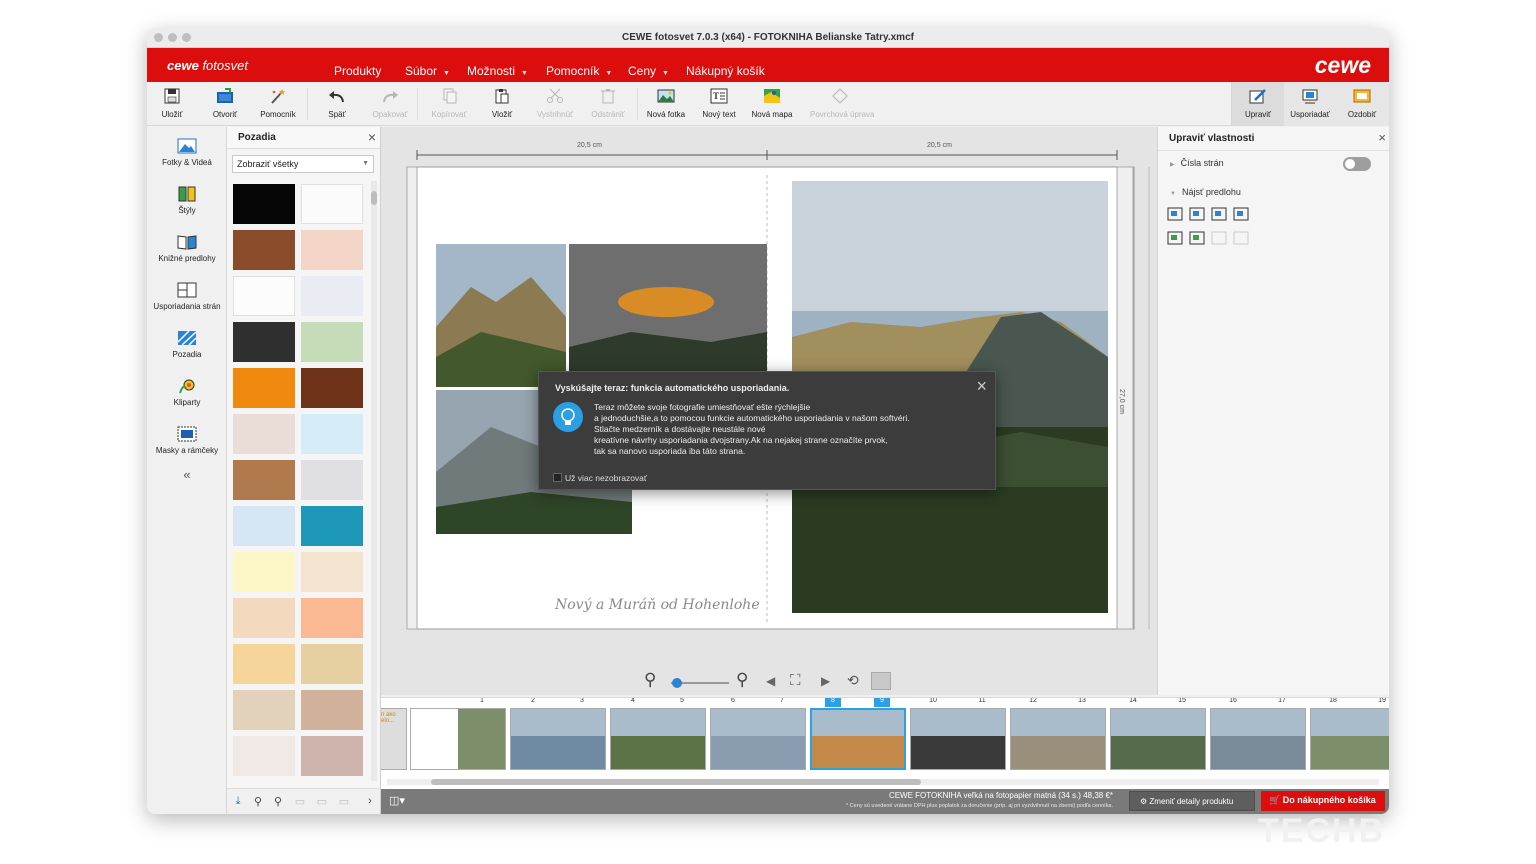 The width and height of the screenshot is (1536, 864). Describe the element at coordinates (853, 680) in the screenshot. I see `rotate-view-icon: ⟲` at that location.